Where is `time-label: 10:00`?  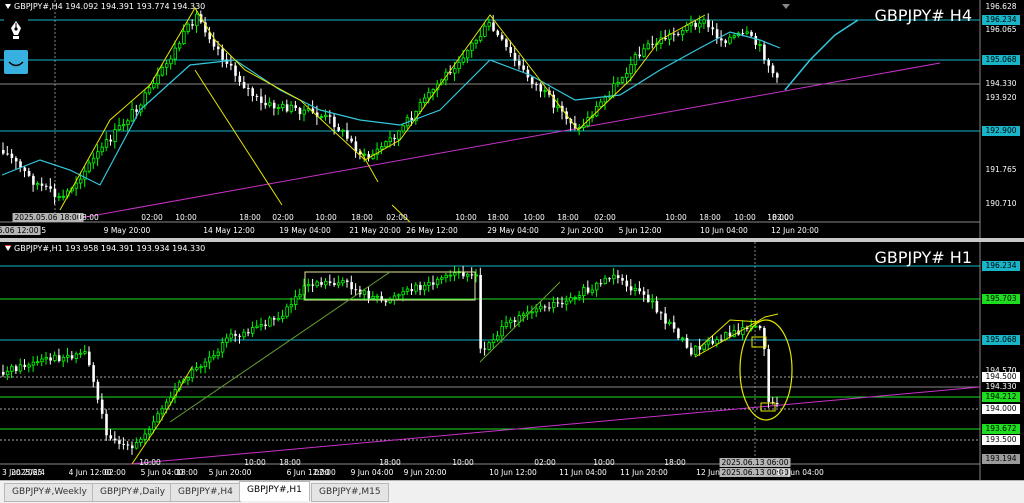 time-label: 10:00 is located at coordinates (676, 217).